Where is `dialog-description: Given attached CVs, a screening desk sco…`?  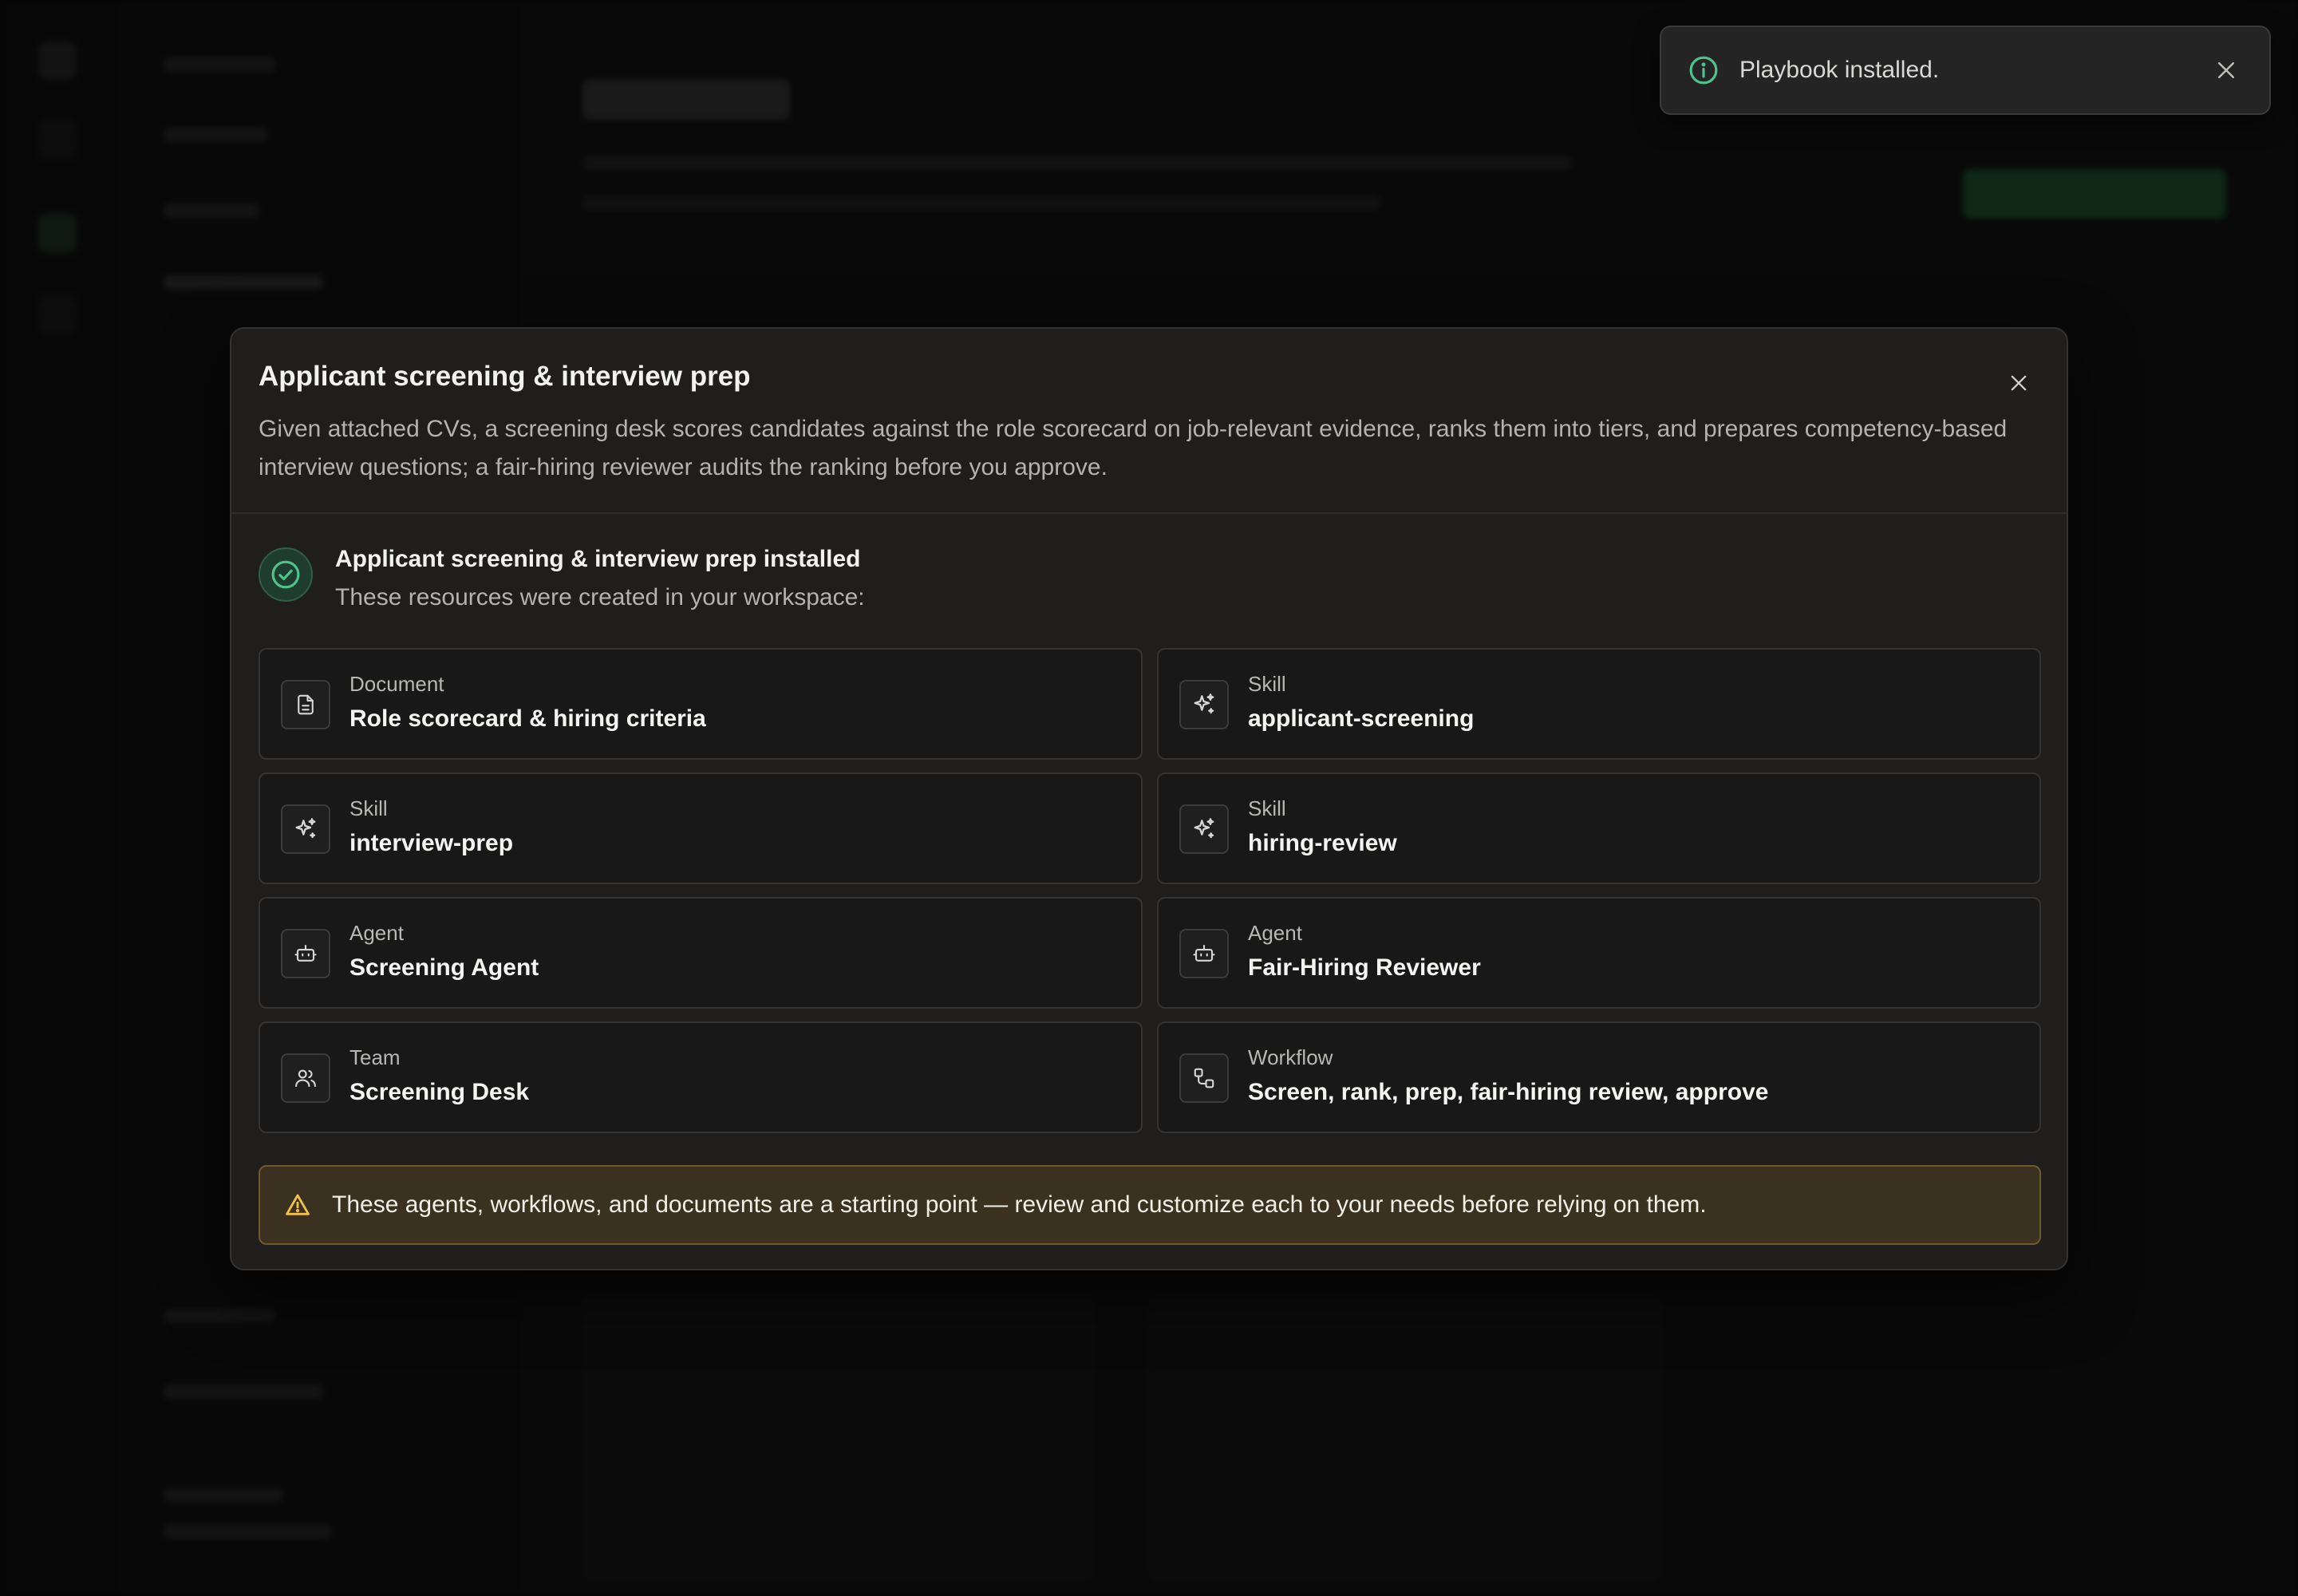
dialog-description: Given attached CVs, a screening desk sco… is located at coordinates (1133, 448).